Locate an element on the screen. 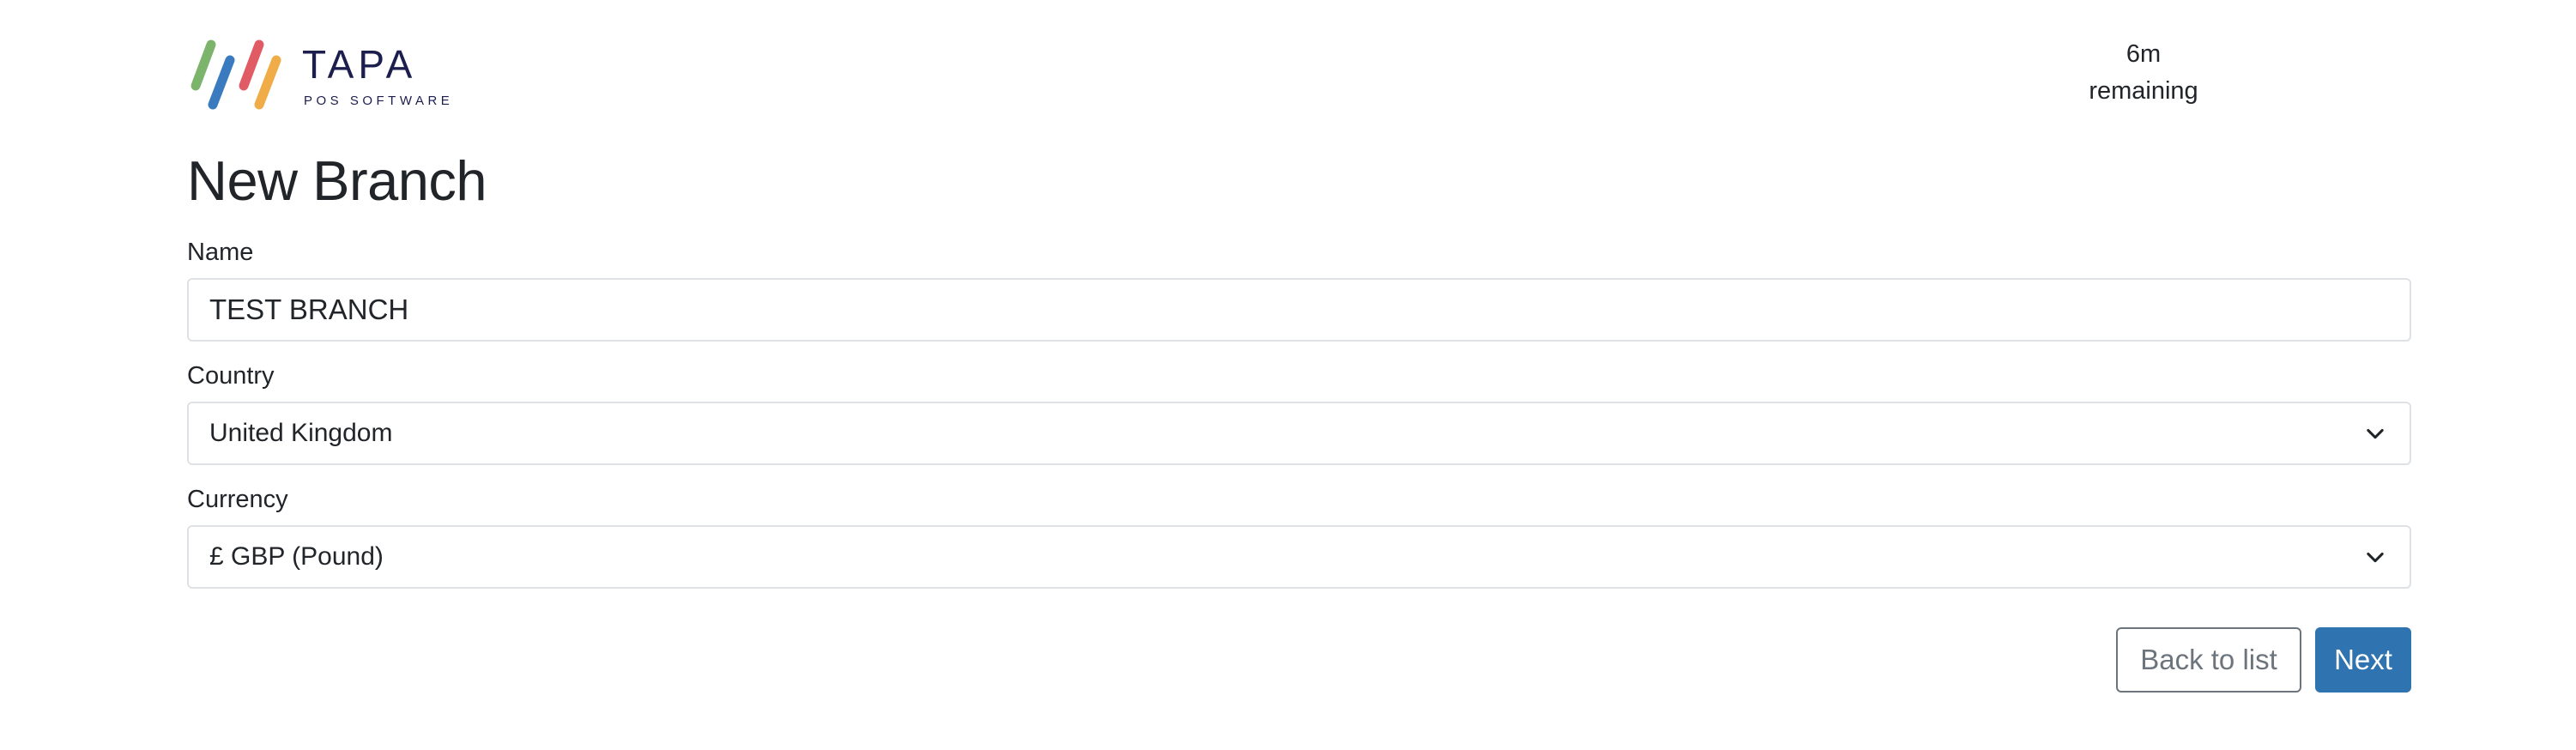  name-input: TEST BRANCH is located at coordinates (1299, 310).